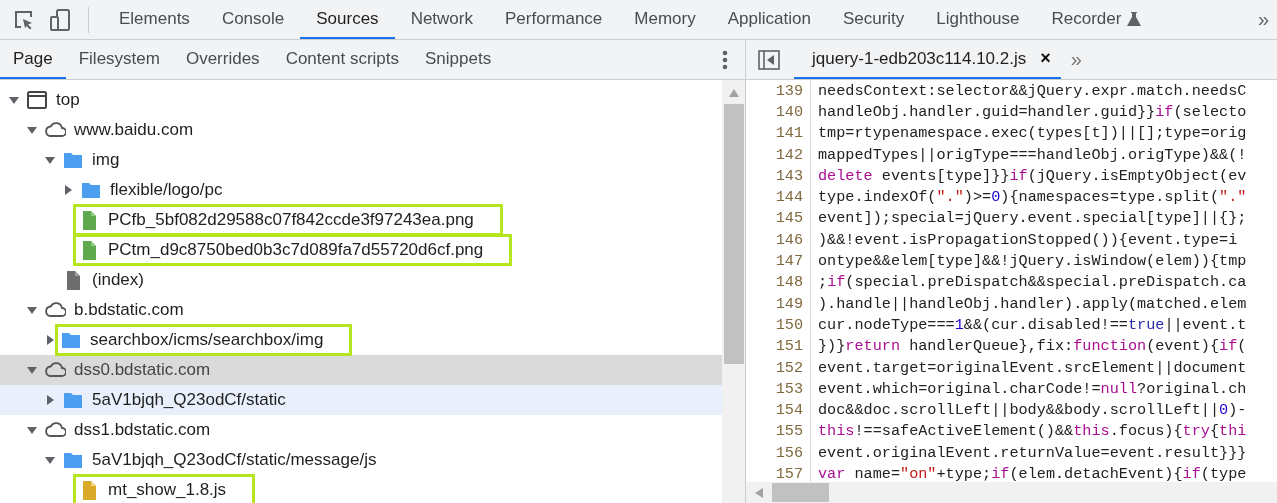 This screenshot has height=503, width=1277. I want to click on file-tab: jquery-1-edb203c114.10.2.js ×, so click(927, 59).